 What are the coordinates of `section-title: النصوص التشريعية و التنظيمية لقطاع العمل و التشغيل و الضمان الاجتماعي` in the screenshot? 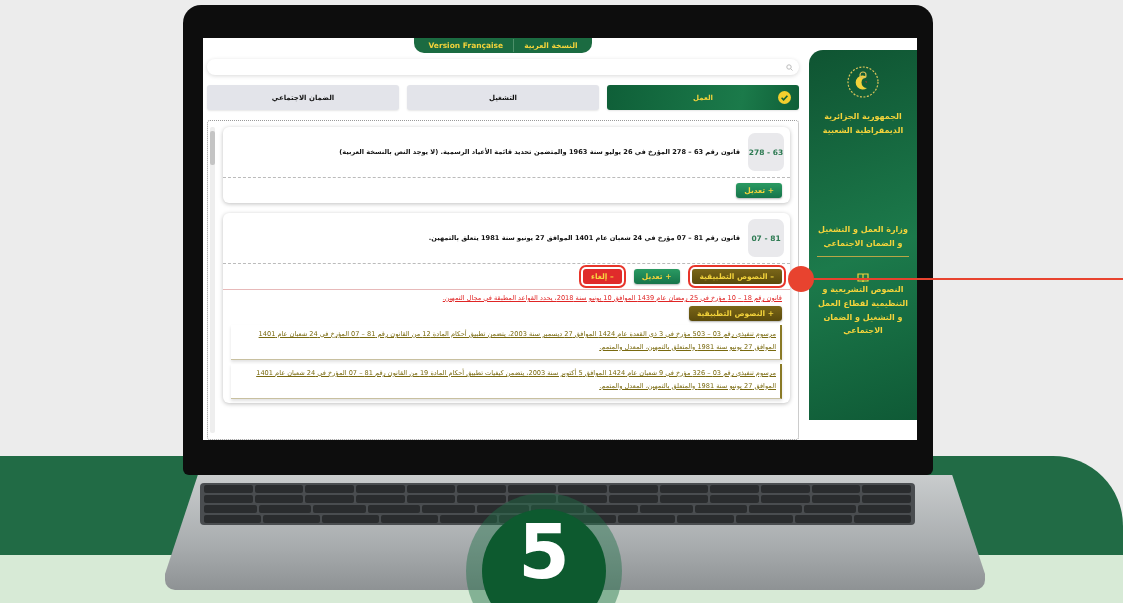 It's located at (863, 311).